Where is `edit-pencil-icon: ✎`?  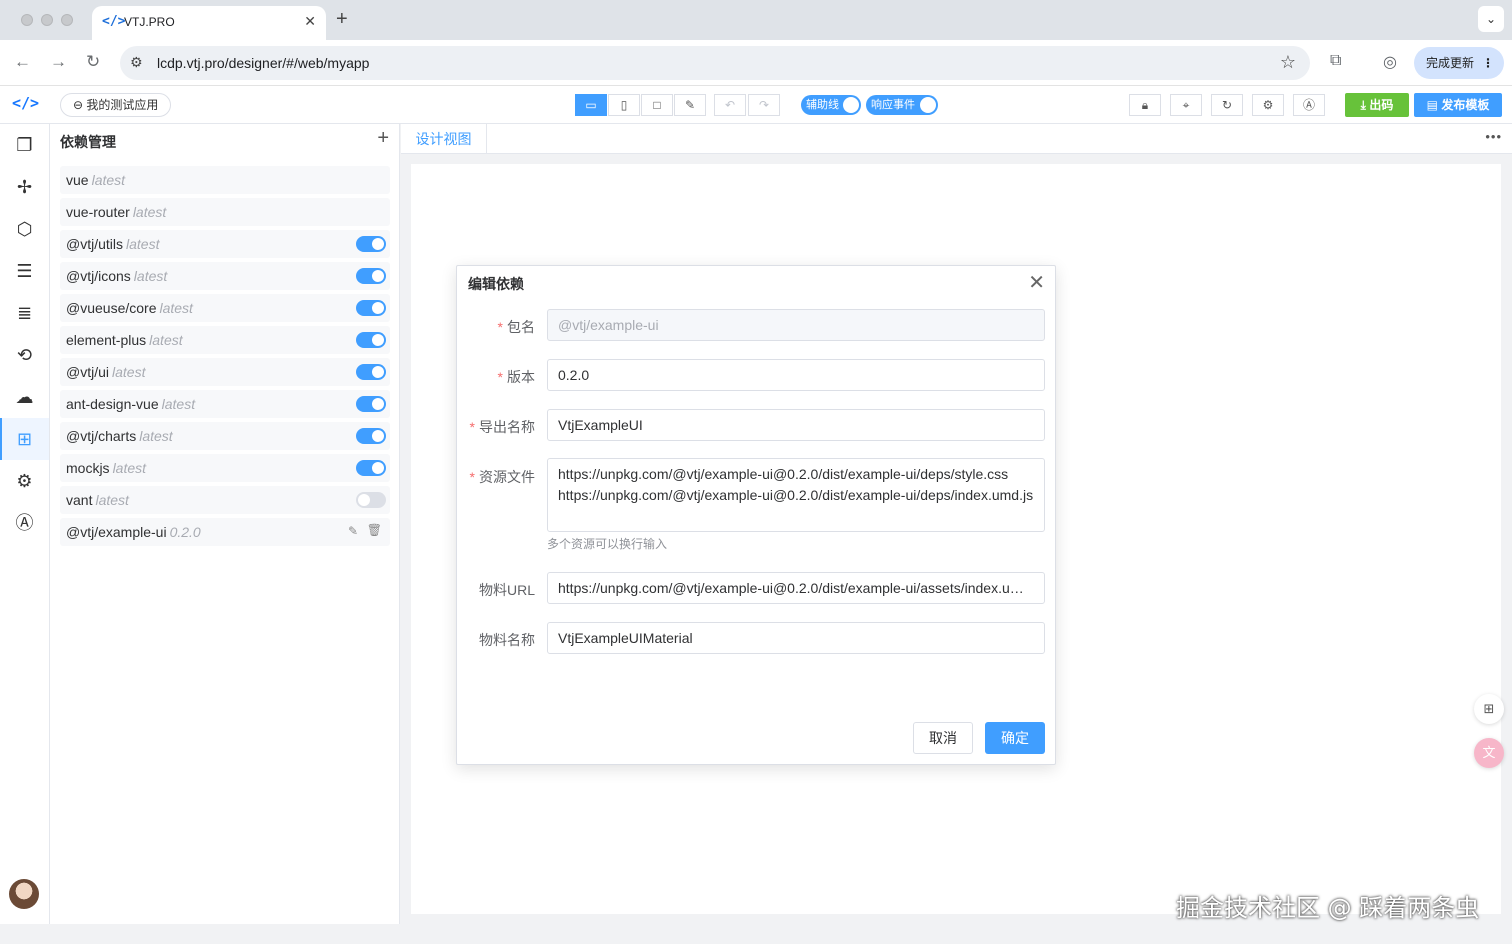 edit-pencil-icon: ✎ is located at coordinates (353, 531).